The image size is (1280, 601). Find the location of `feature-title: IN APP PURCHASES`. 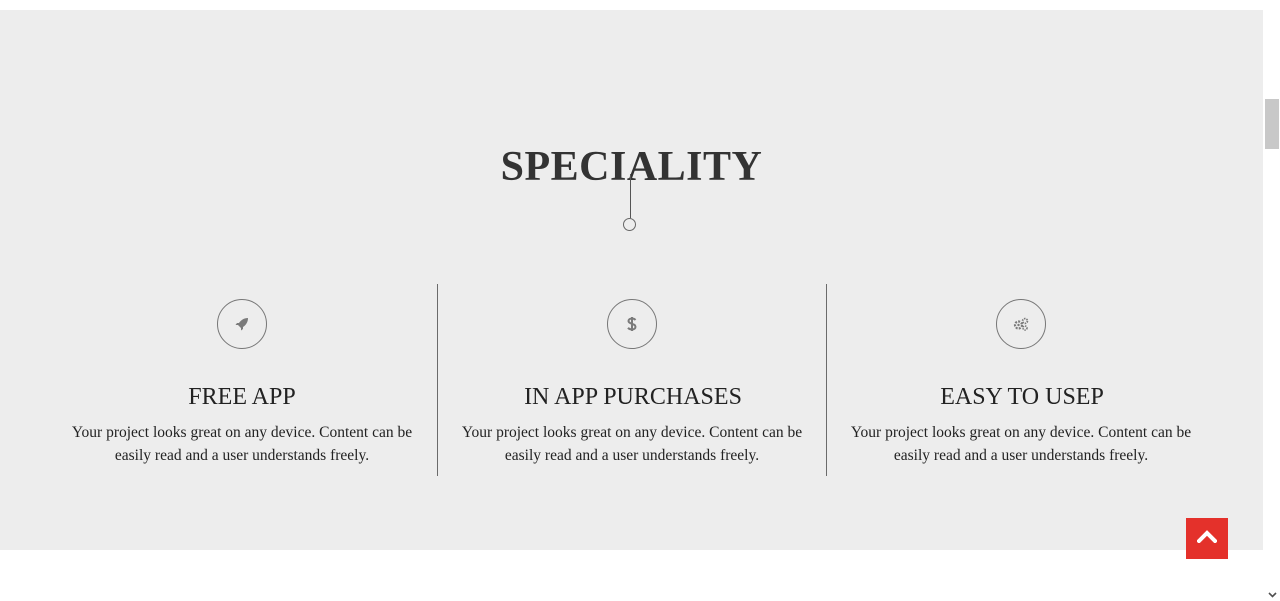

feature-title: IN APP PURCHASES is located at coordinates (633, 397).